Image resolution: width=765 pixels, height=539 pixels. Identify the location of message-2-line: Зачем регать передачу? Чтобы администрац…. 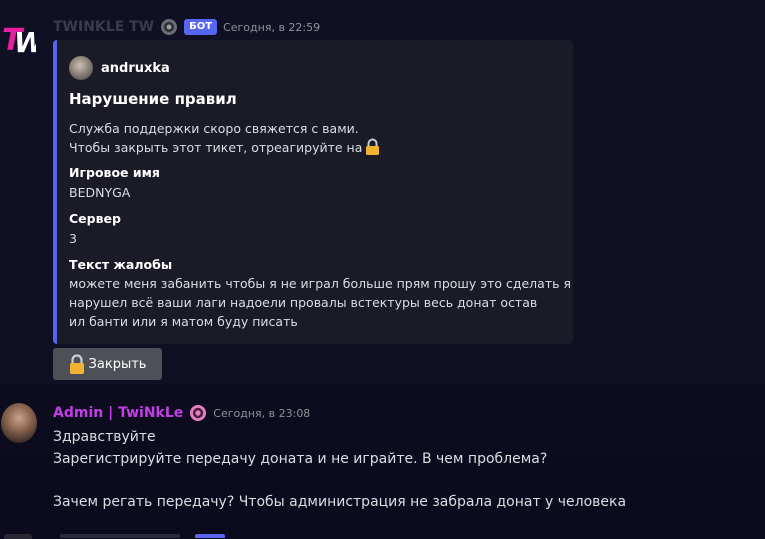
(340, 502).